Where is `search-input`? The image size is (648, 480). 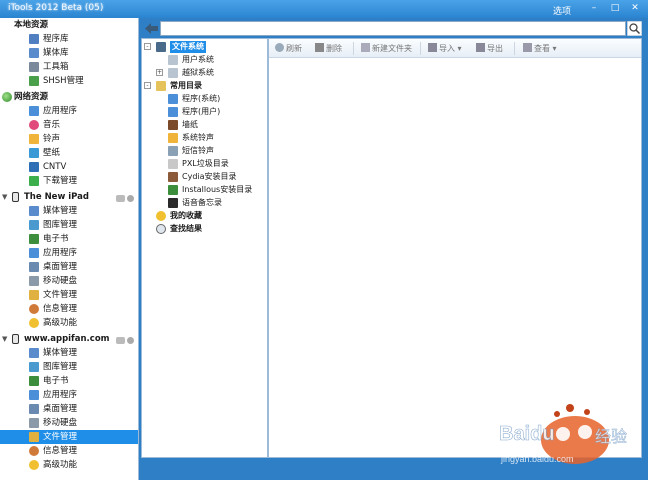 search-input is located at coordinates (393, 28).